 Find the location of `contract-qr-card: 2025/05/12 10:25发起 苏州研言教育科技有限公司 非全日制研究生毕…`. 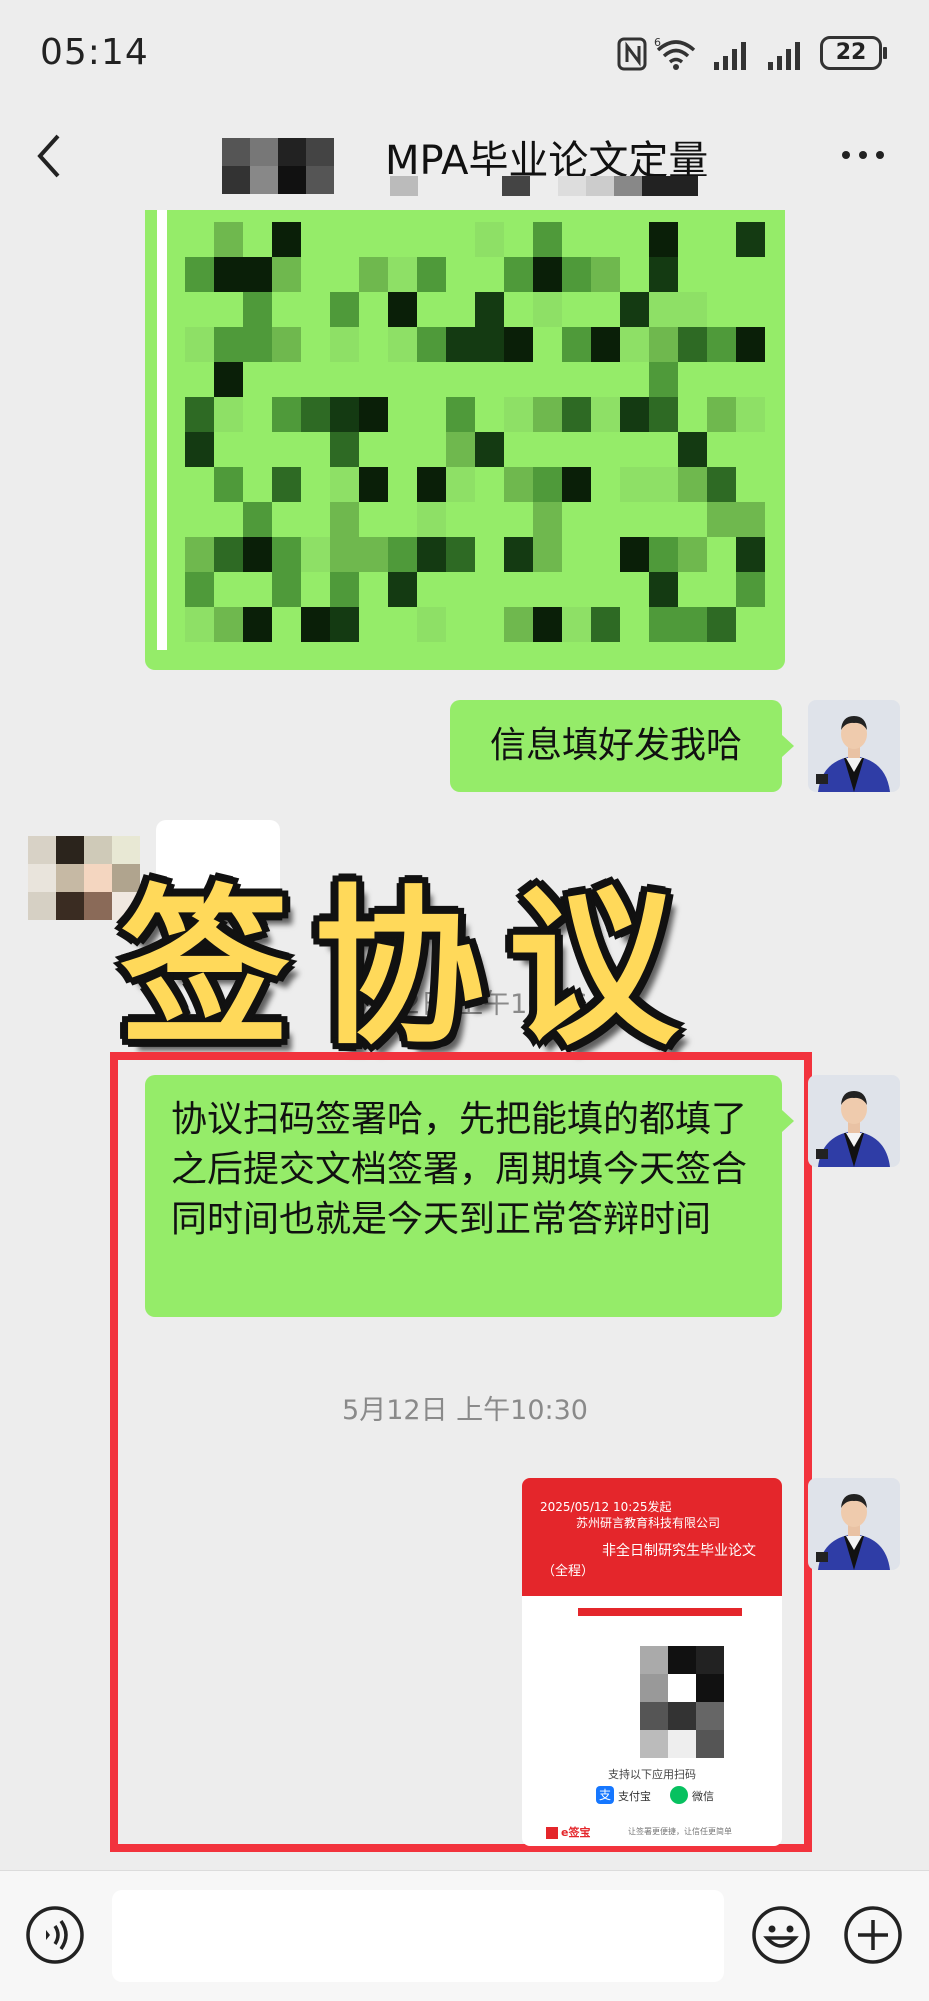

contract-qr-card: 2025/05/12 10:25发起 苏州研言教育科技有限公司 非全日制研究生毕… is located at coordinates (652, 1662).